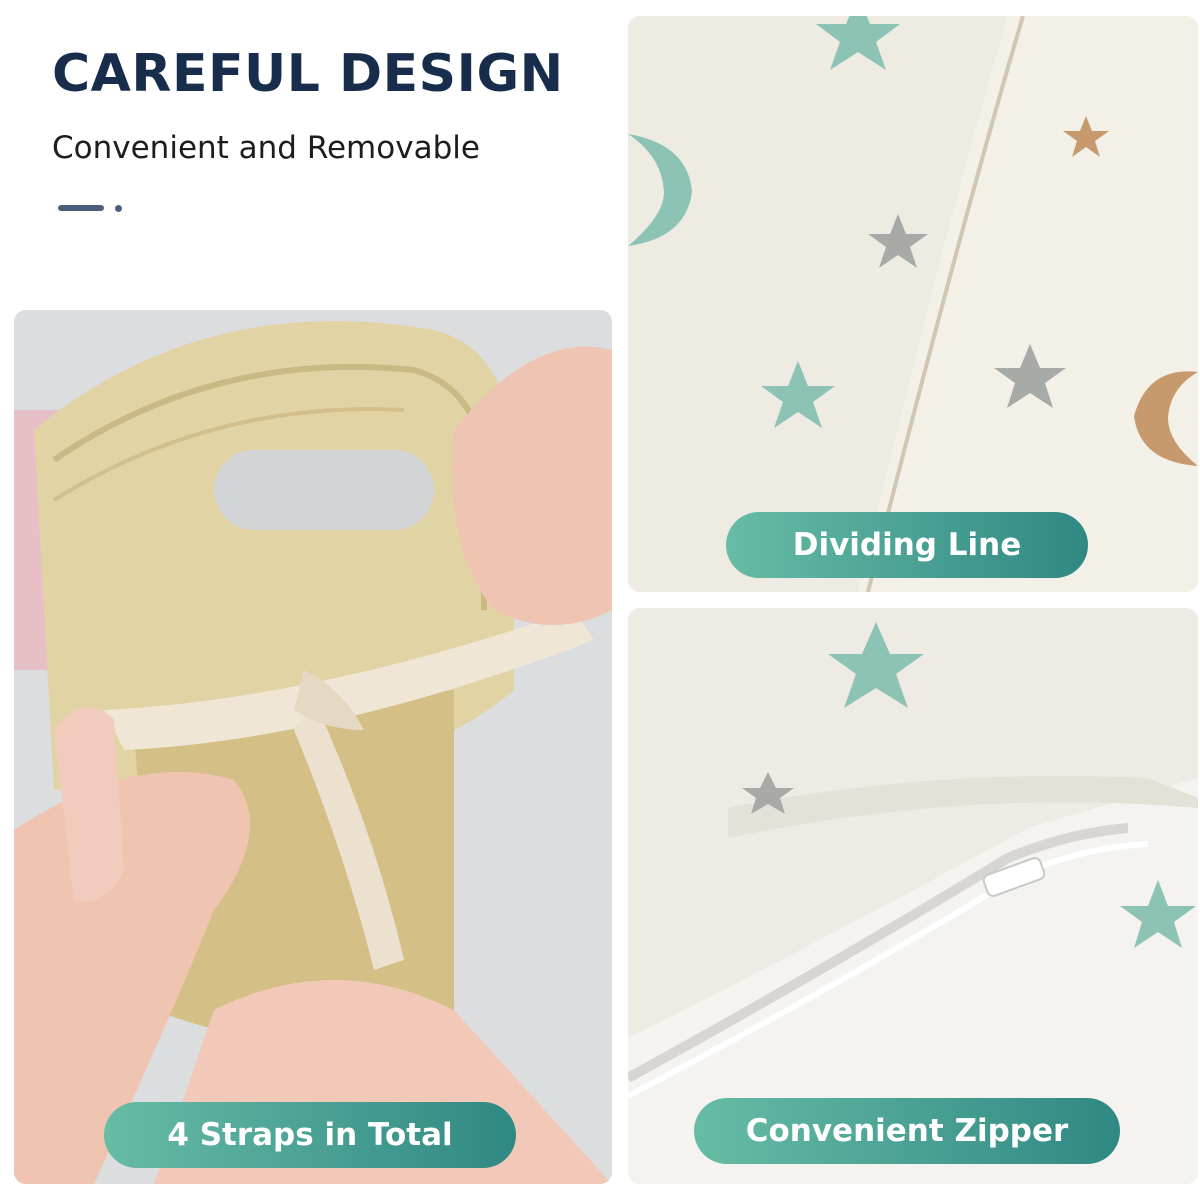 This screenshot has height=1200, width=1200. Describe the element at coordinates (118, 208) in the screenshot. I see `accent-dot` at that location.